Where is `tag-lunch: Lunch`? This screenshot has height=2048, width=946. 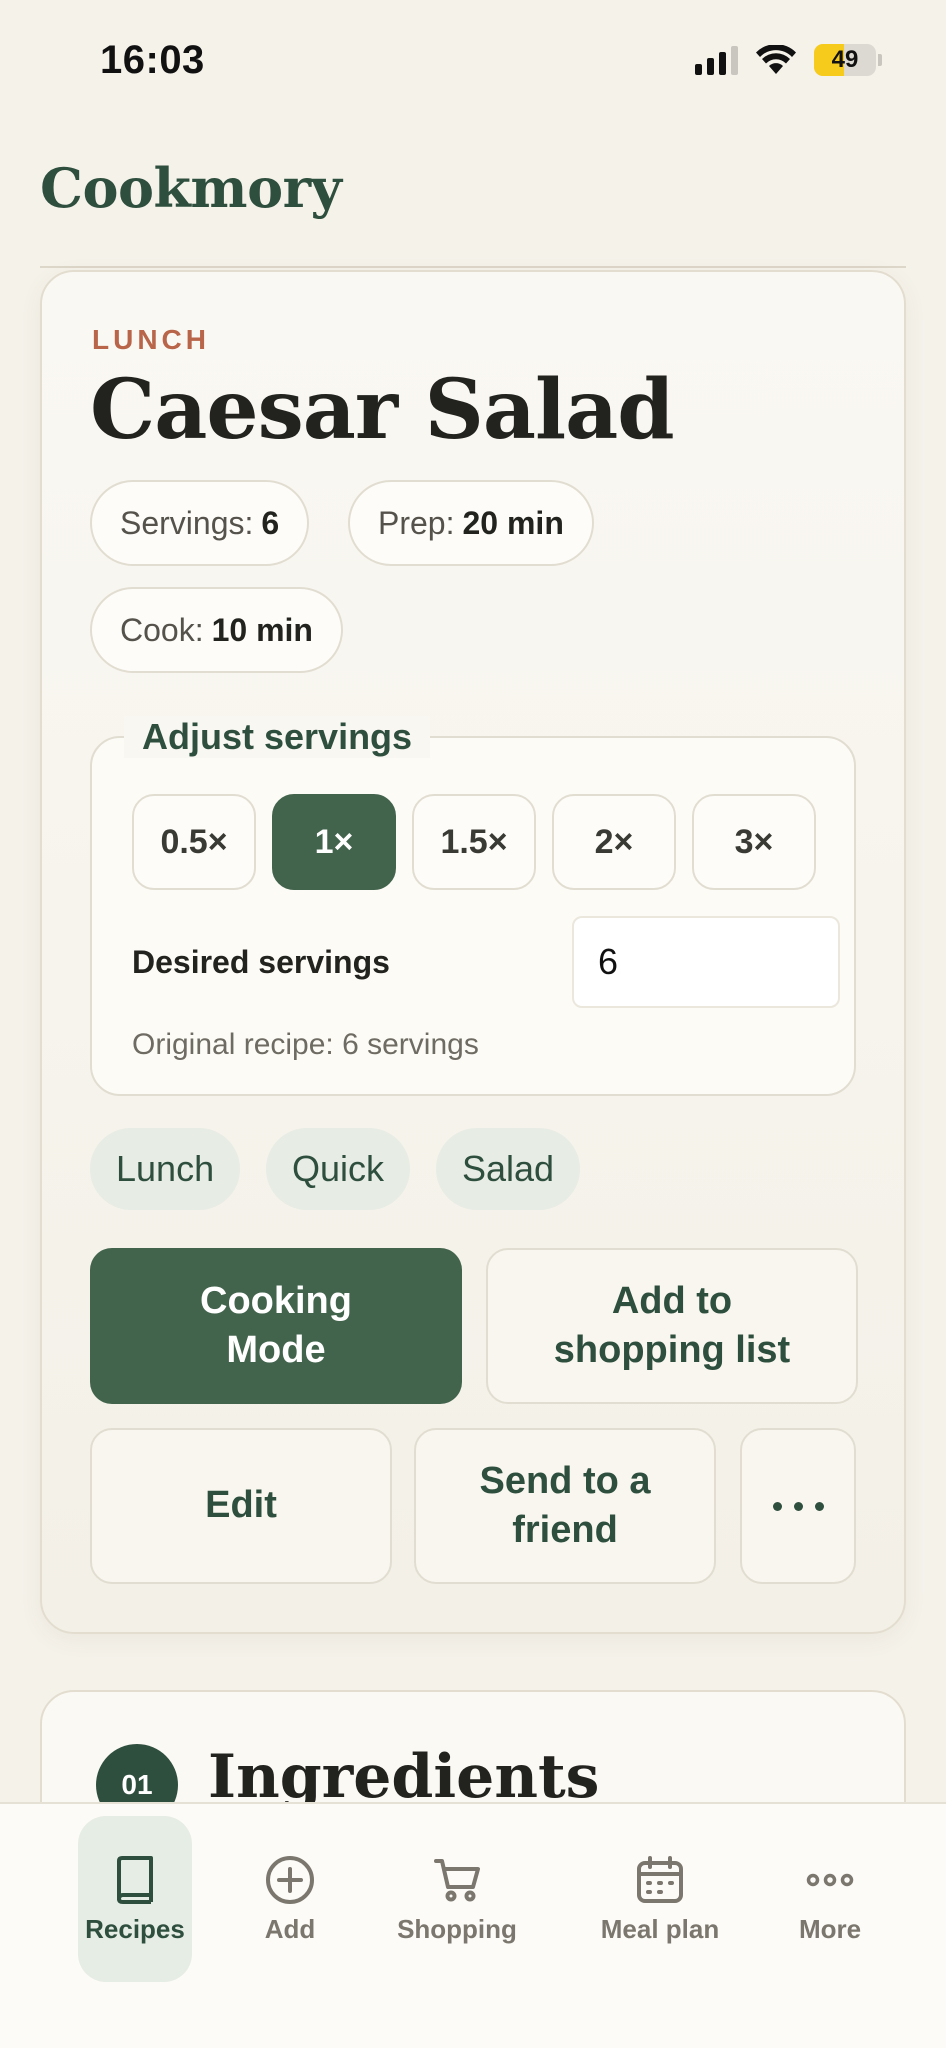
tag-lunch: Lunch is located at coordinates (165, 1169).